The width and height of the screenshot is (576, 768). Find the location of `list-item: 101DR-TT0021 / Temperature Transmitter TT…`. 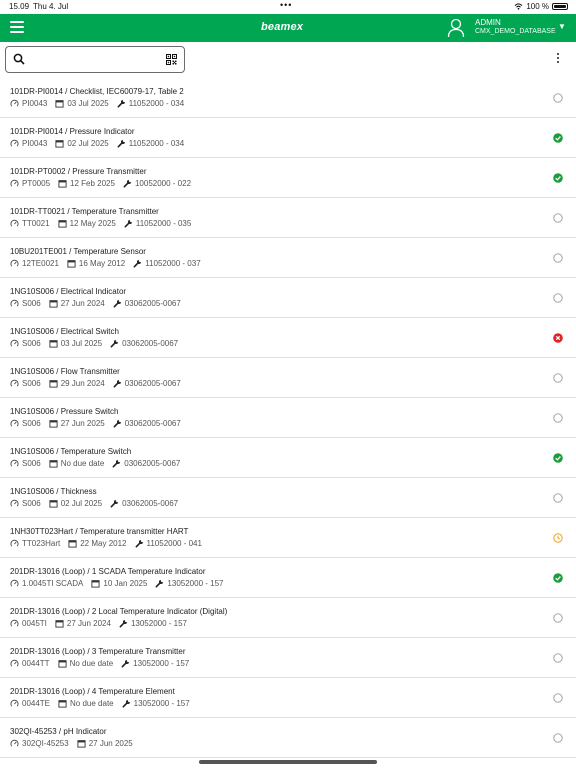

list-item: 101DR-TT0021 / Temperature Transmitter TT… is located at coordinates (288, 218).